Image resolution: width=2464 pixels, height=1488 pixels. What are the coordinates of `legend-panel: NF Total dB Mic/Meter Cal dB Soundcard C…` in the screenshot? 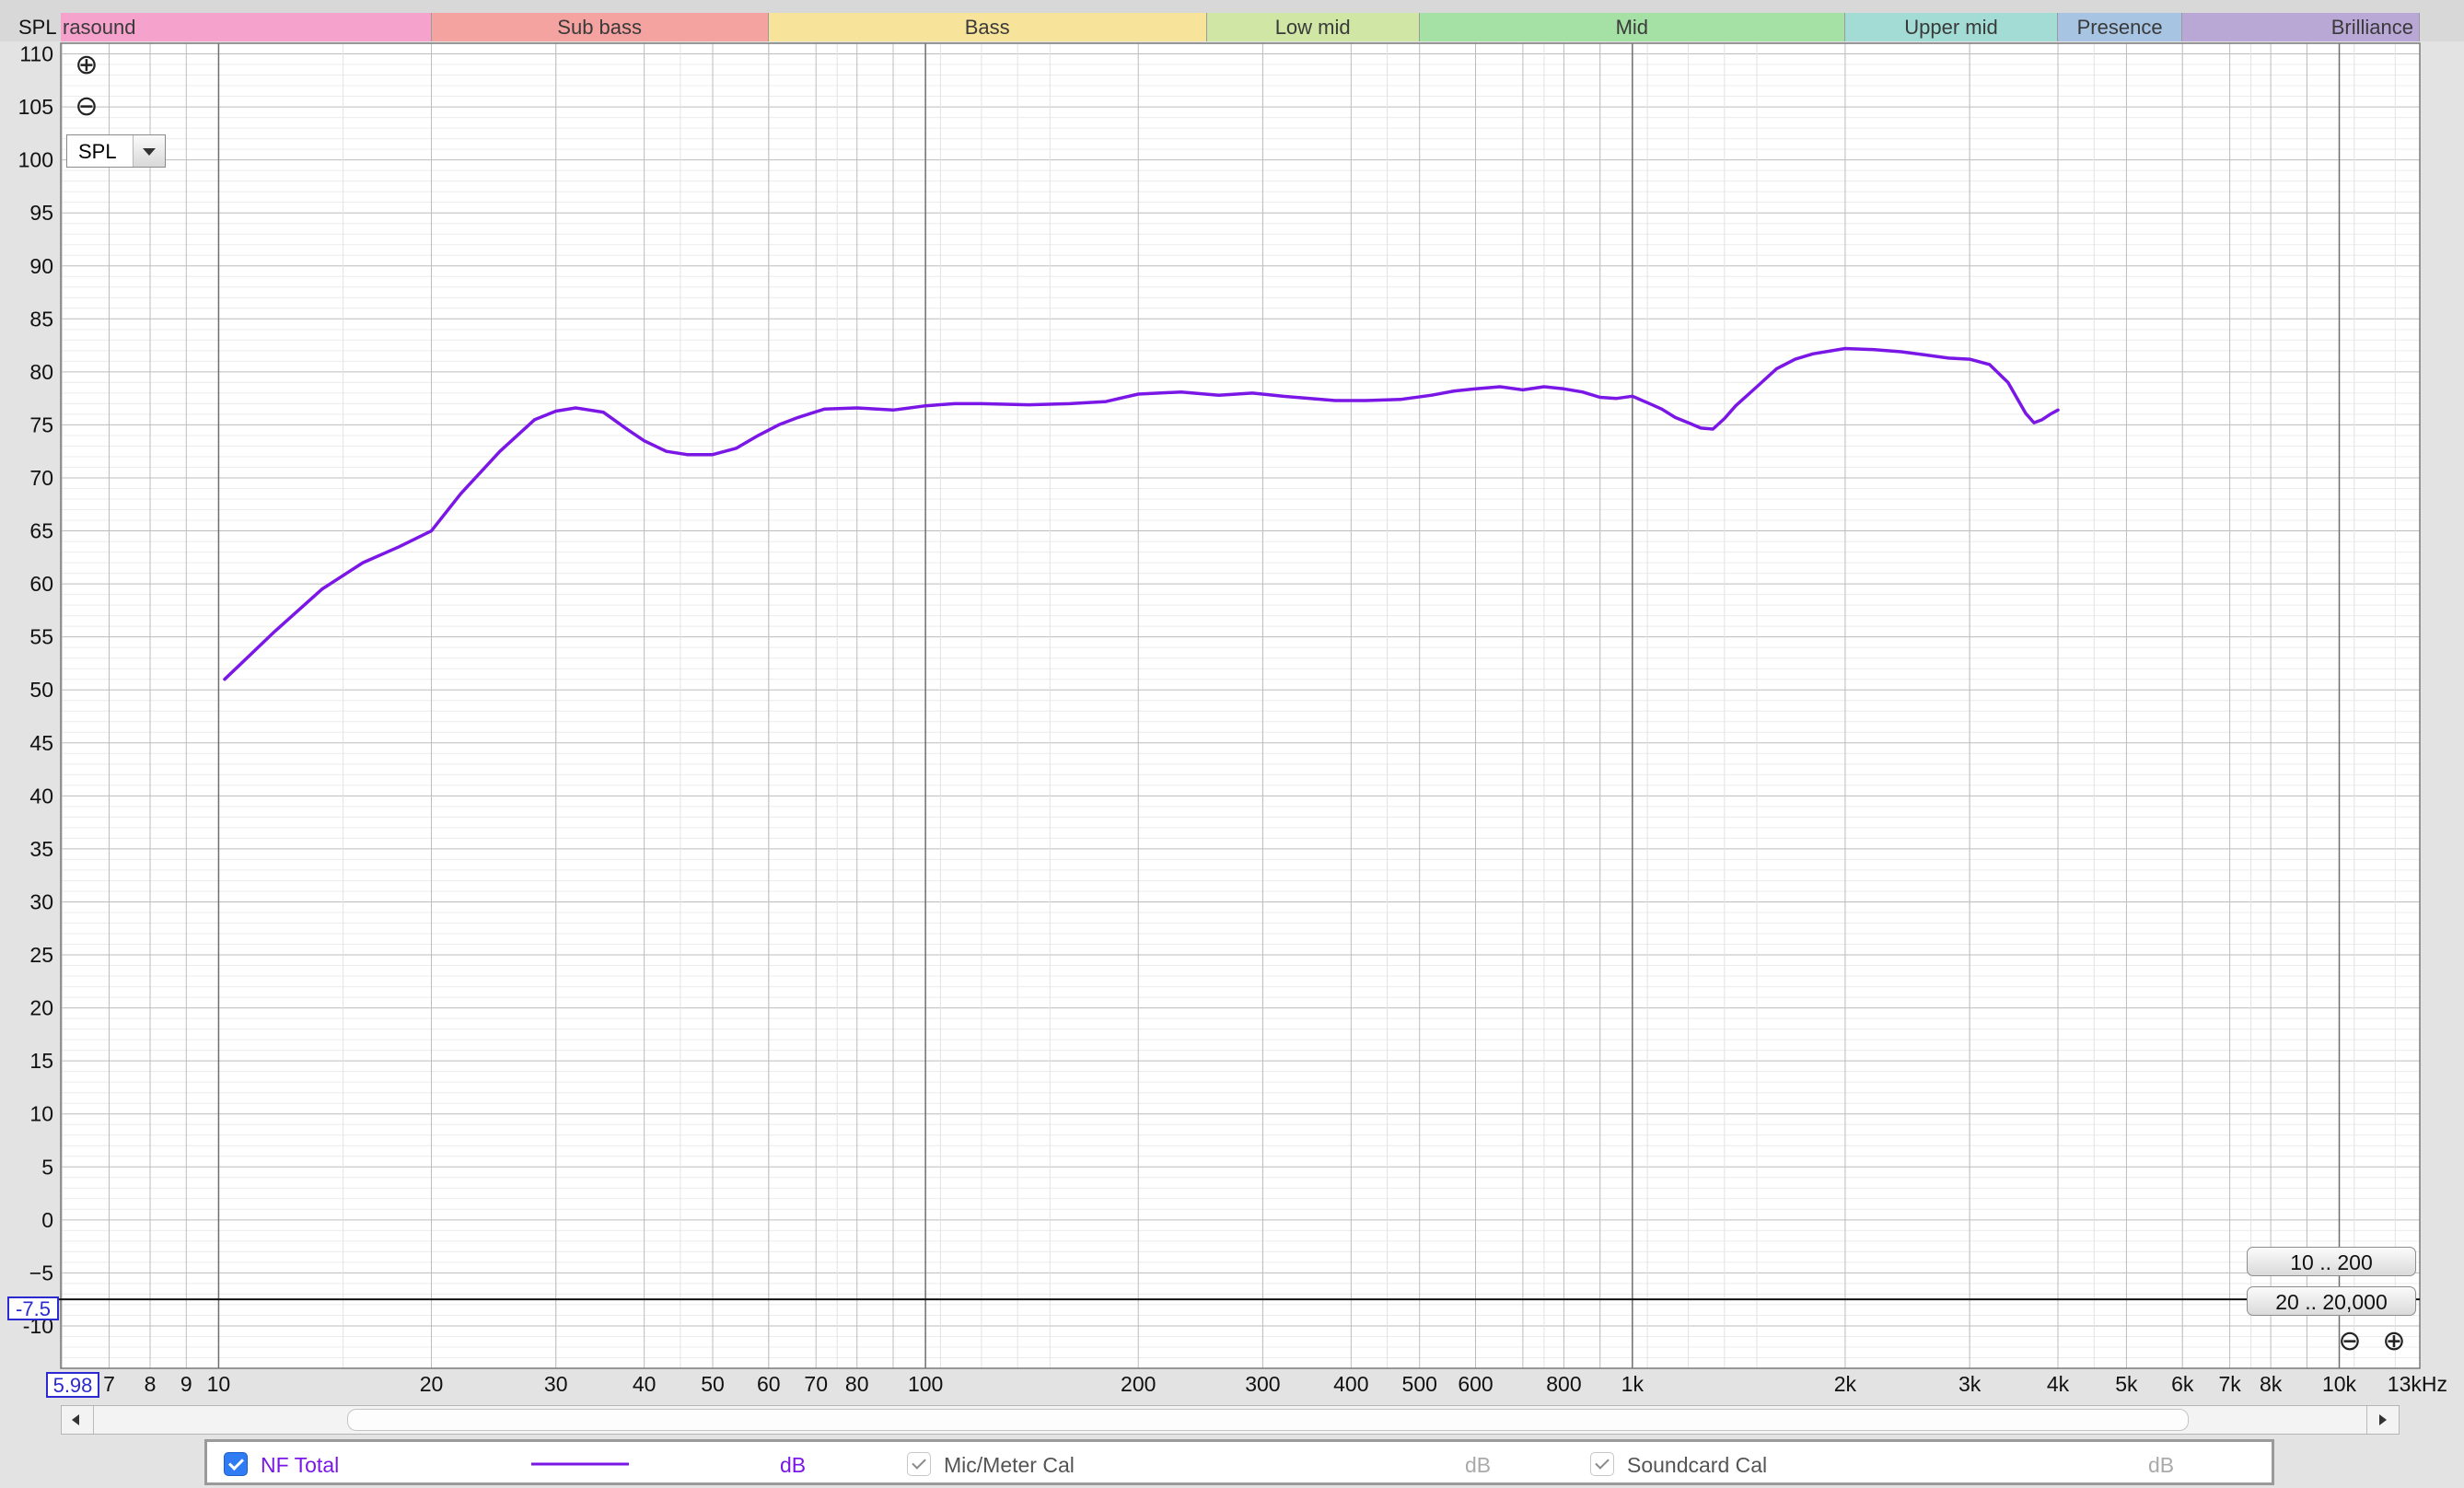 It's located at (1239, 1462).